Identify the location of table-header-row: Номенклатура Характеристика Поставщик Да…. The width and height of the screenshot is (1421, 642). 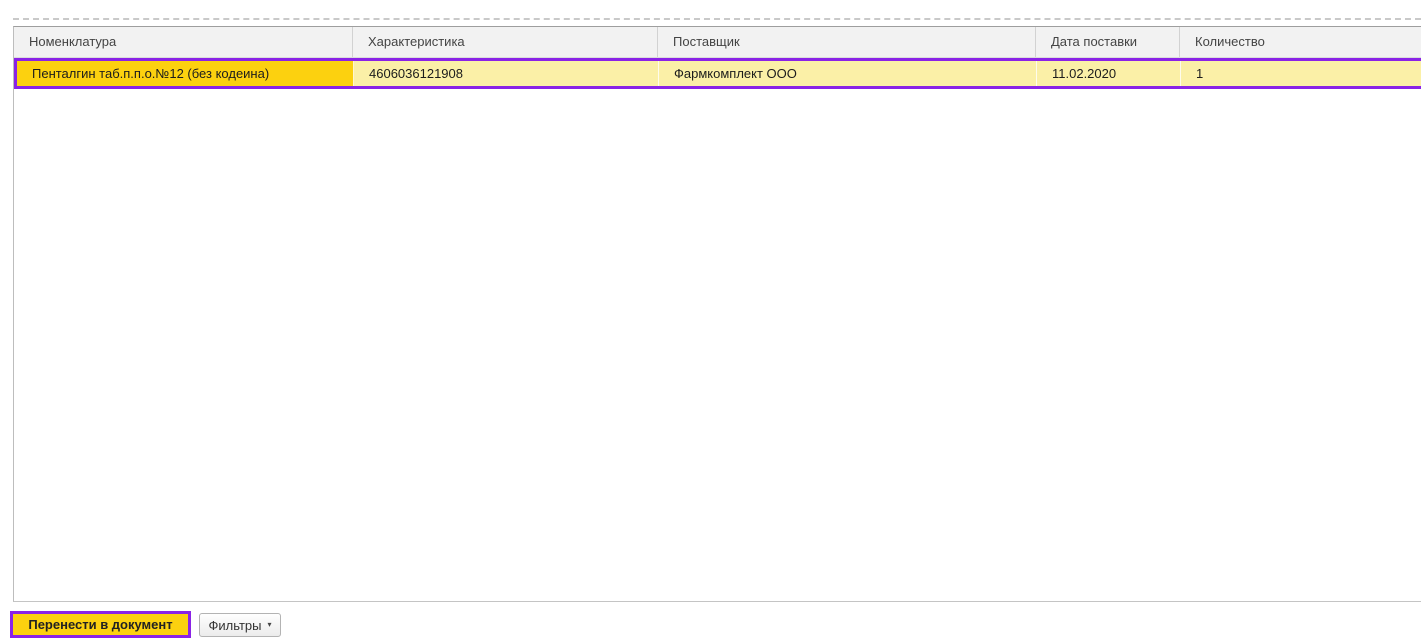
(717, 42).